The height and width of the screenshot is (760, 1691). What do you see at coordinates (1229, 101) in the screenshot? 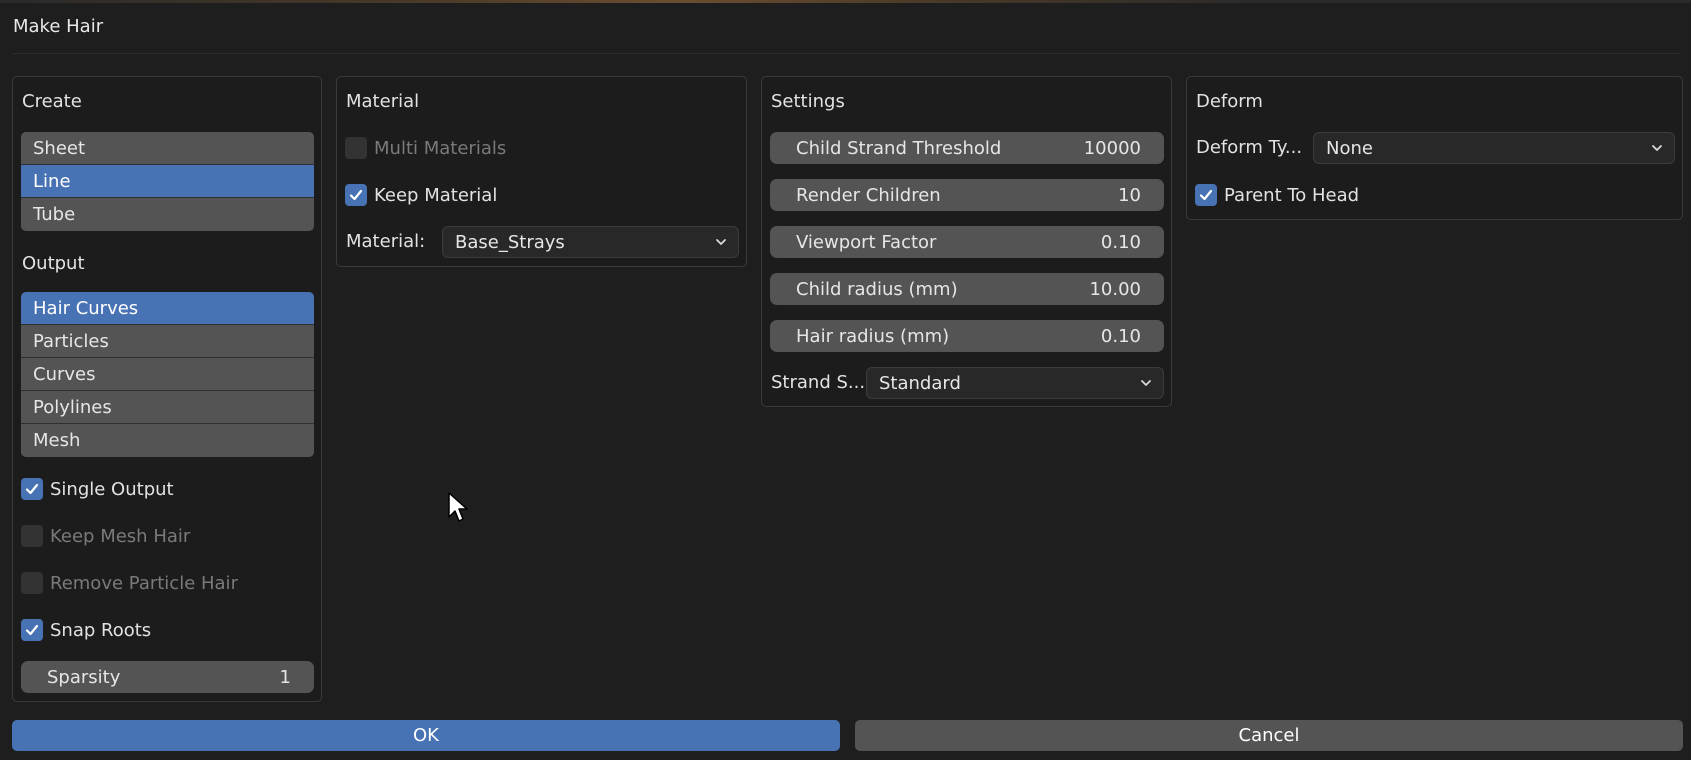
I see `deform-heading: Deform` at bounding box center [1229, 101].